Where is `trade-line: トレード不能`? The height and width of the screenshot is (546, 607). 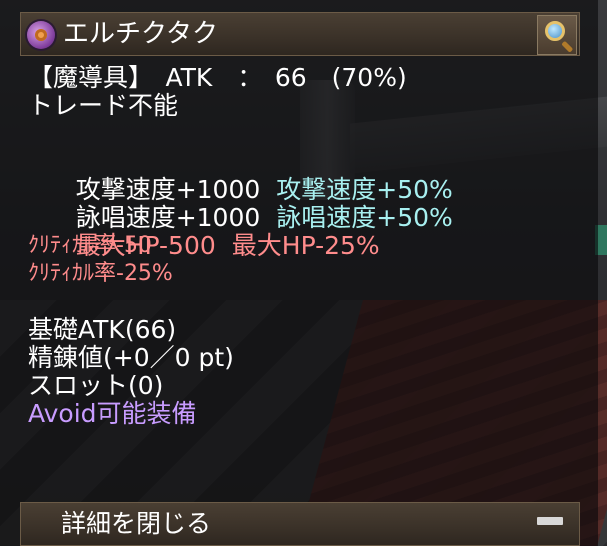
trade-line: トレード不能 is located at coordinates (103, 105).